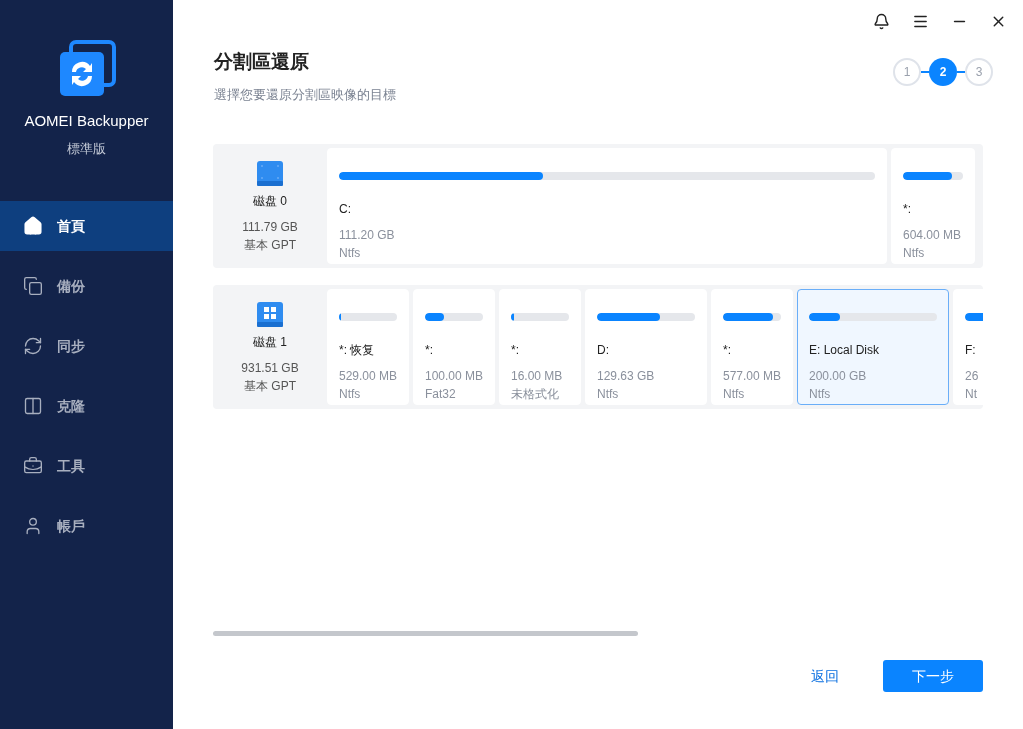 The height and width of the screenshot is (729, 1023). I want to click on page-subtitle: 選擇您要還原分割區映像的目標, so click(305, 94).